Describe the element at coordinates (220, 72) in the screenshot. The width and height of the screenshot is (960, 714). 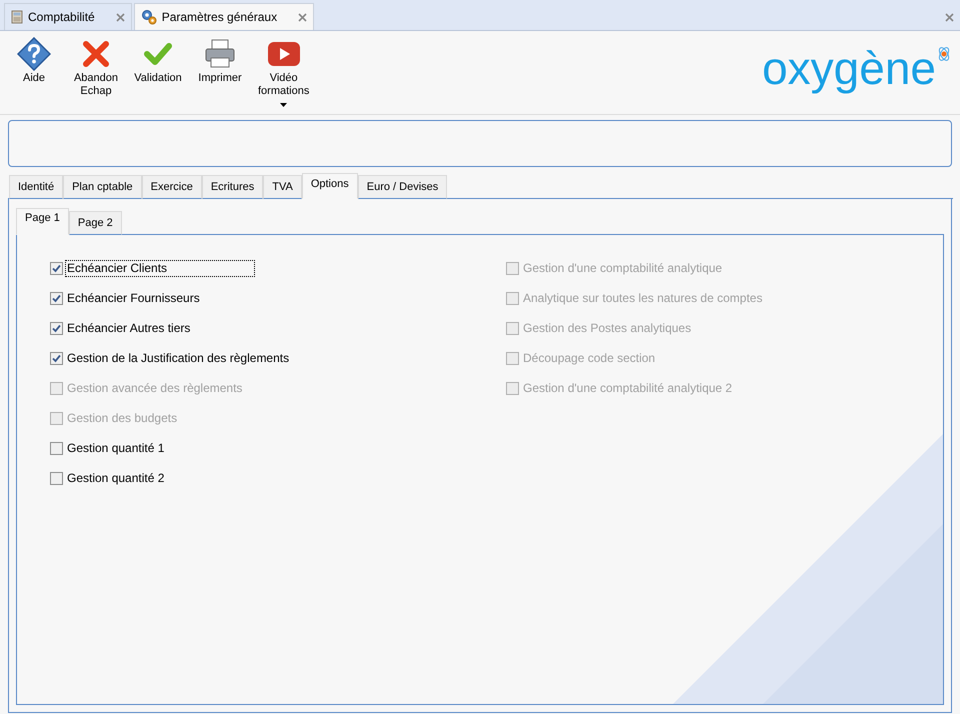
I see `toolbar-button: Imprimer` at that location.